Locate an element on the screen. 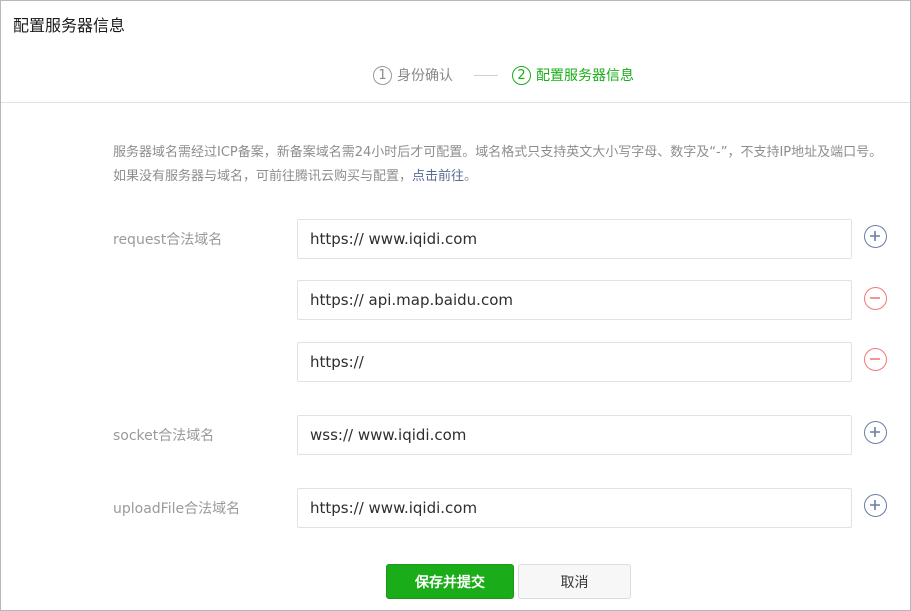 This screenshot has height=611, width=911. add-socket-domain-button is located at coordinates (875, 432).